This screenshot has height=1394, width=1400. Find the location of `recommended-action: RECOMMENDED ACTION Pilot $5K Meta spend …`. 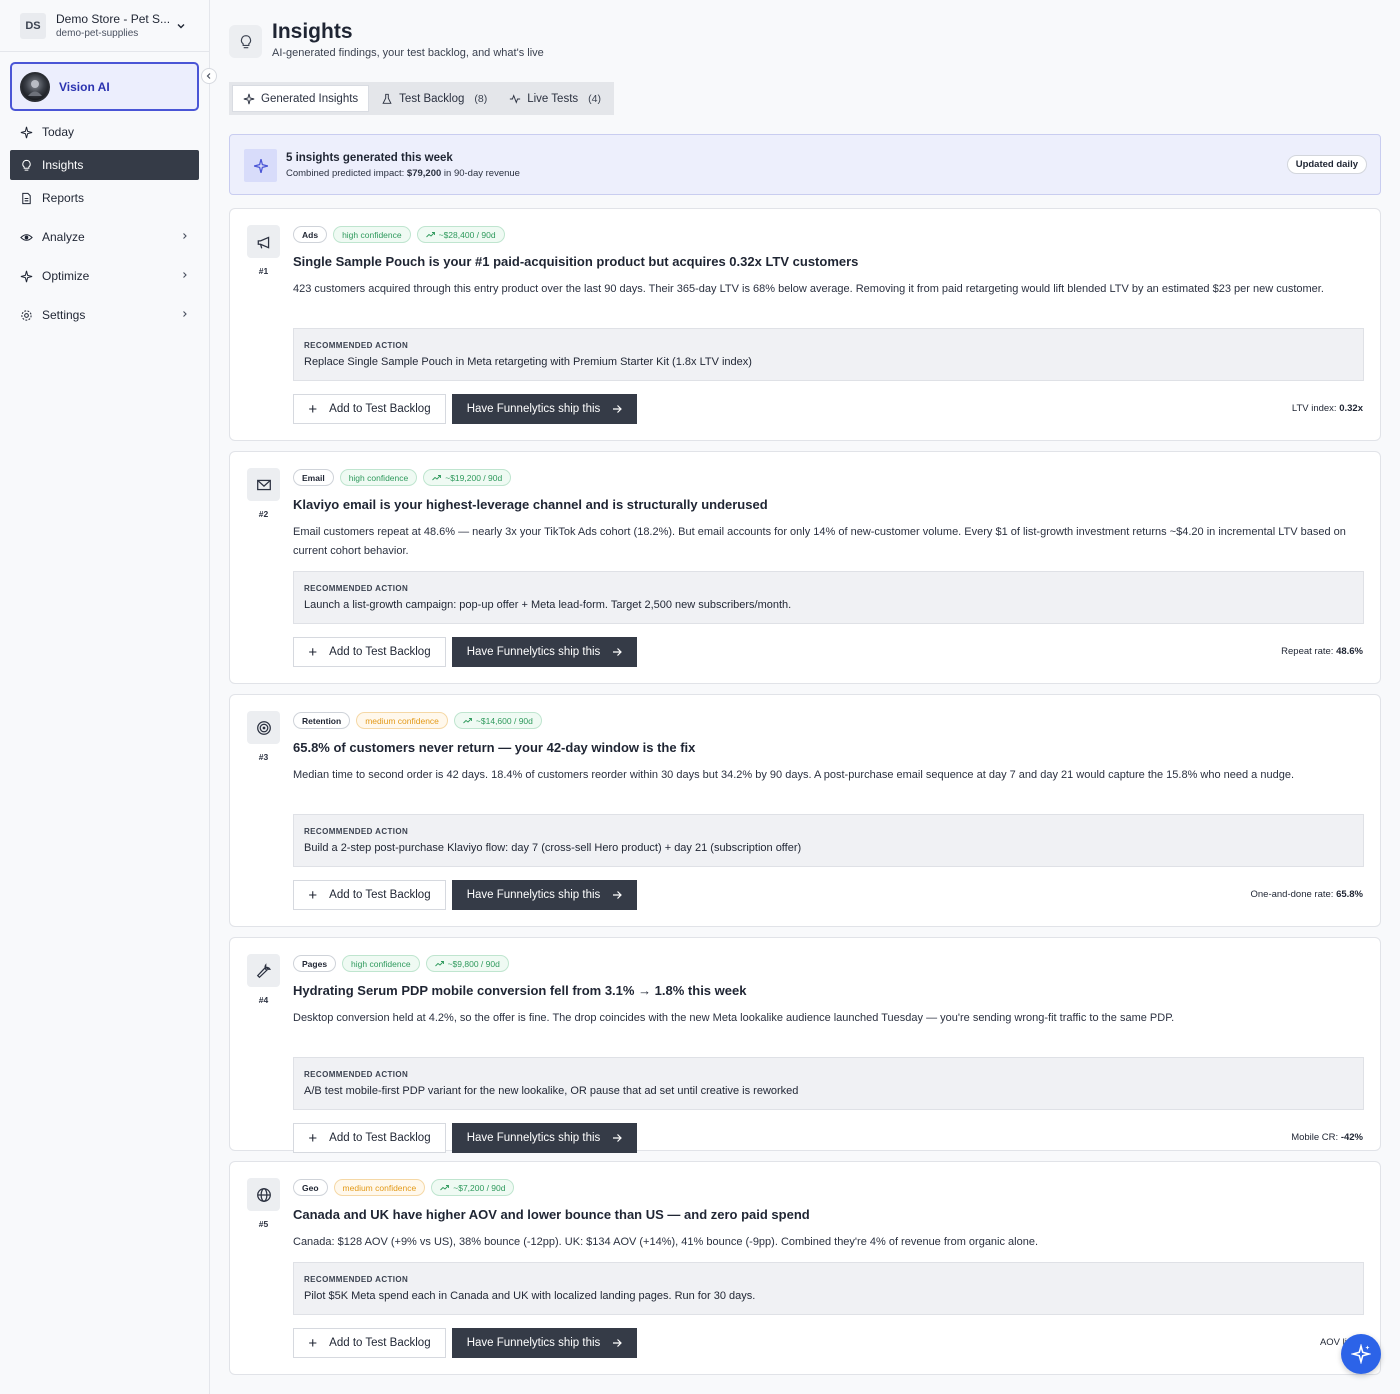

recommended-action: RECOMMENDED ACTION Pilot $5K Meta spend … is located at coordinates (828, 1288).